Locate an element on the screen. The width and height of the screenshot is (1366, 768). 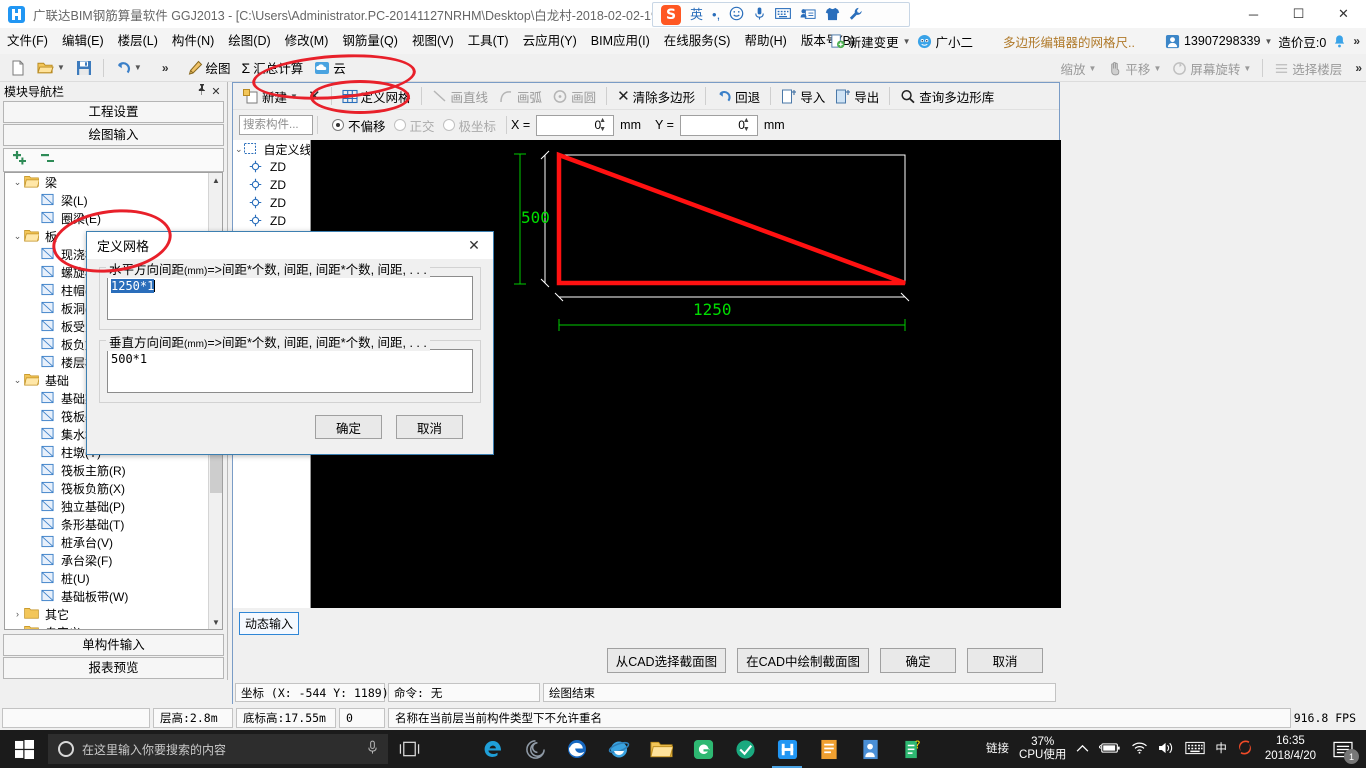
draw-section-in-cad-button: 在CAD中绘制截面图 is located at coordinates (803, 660).